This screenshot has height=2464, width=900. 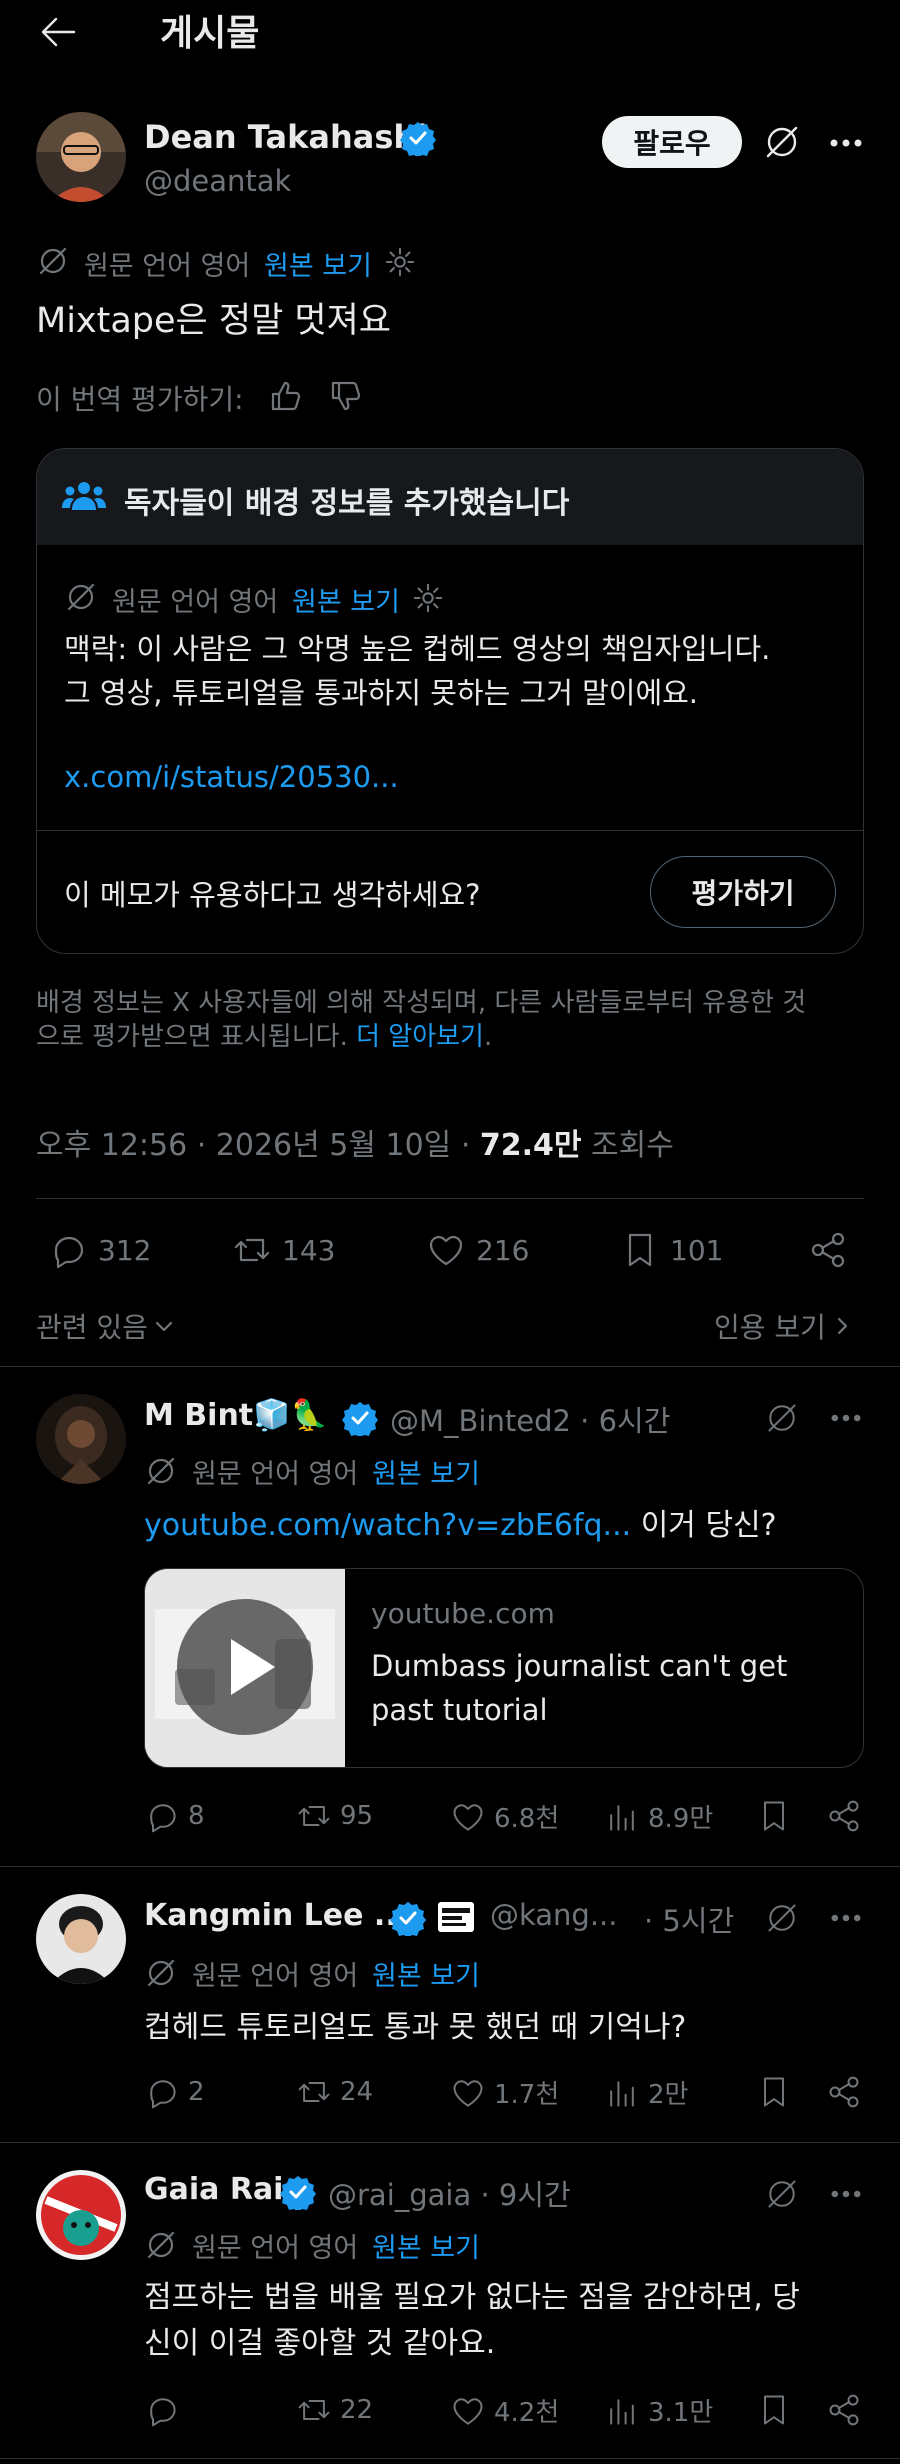 I want to click on more-icon, so click(x=846, y=1418).